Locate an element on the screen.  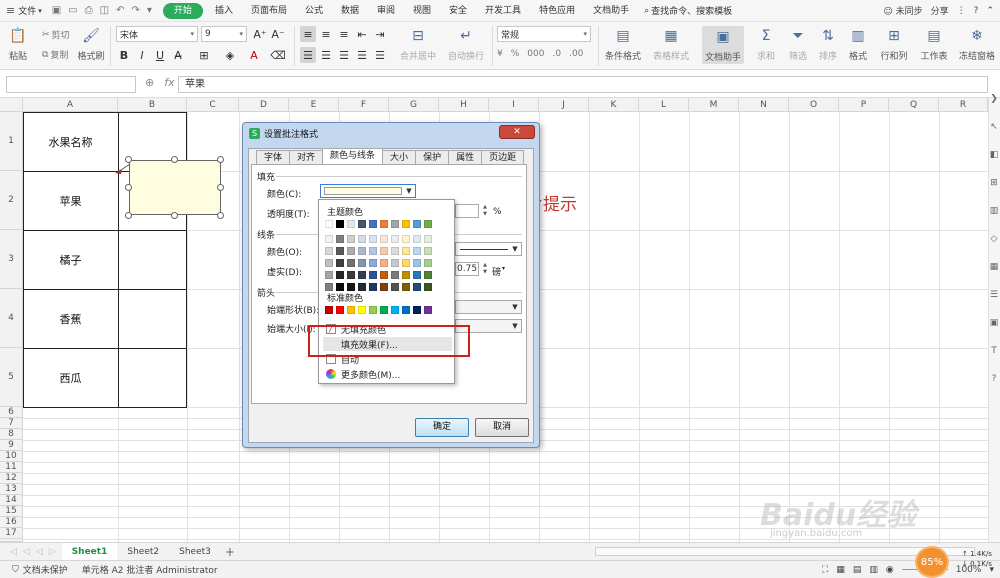
col-header-o: O is located at coordinates (814, 105).